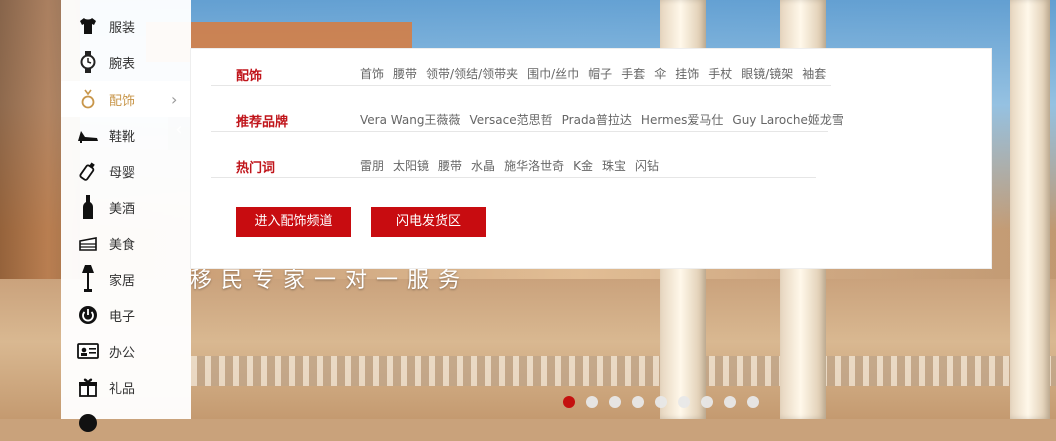 The width and height of the screenshot is (1056, 441). I want to click on row-title: 推荐品牌, so click(262, 120).